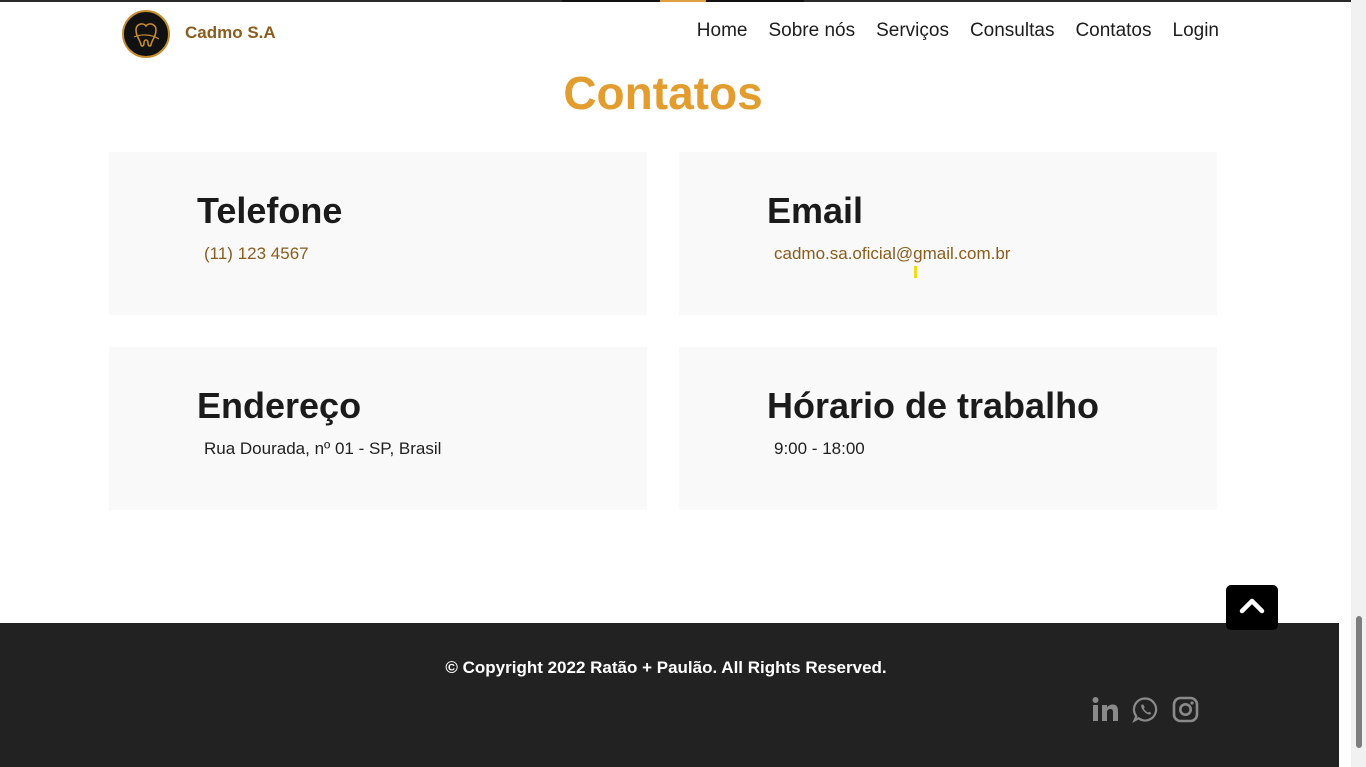  I want to click on back-to-top-button, so click(1252, 607).